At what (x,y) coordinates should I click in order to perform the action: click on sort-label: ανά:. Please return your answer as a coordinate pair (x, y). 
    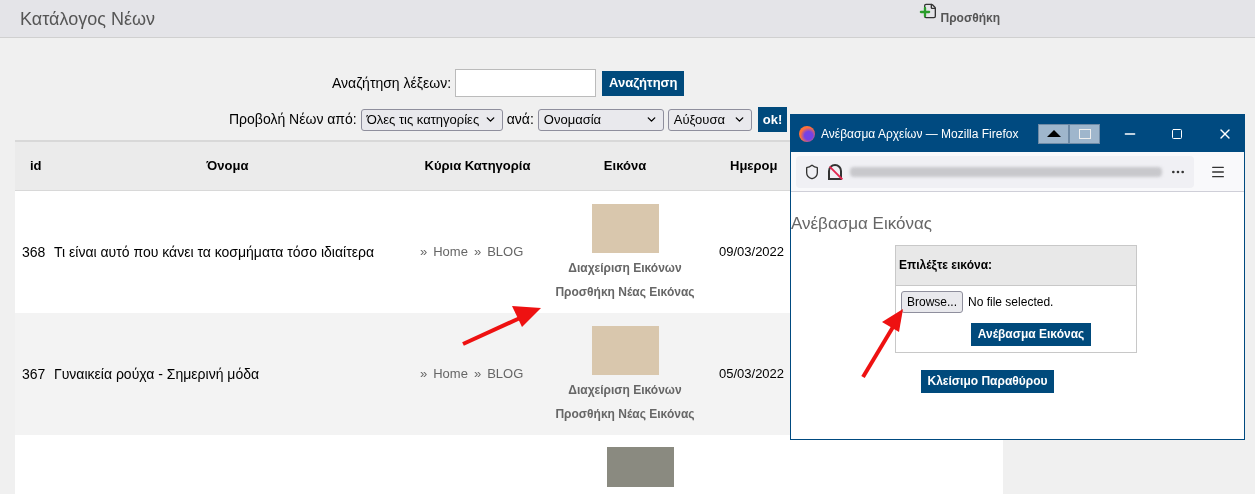
    Looking at the image, I should click on (520, 119).